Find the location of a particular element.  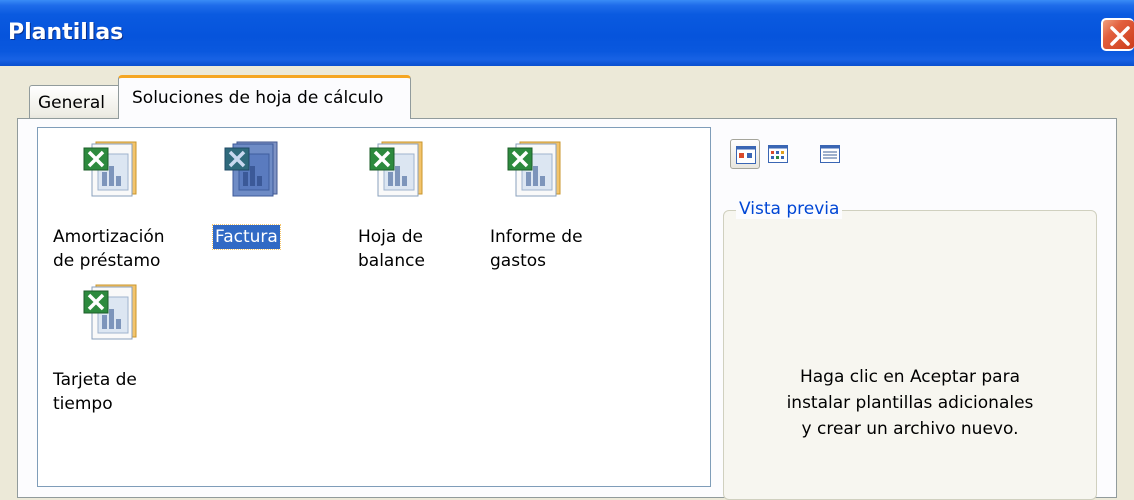

template-label-selected: Factura is located at coordinates (246, 237).